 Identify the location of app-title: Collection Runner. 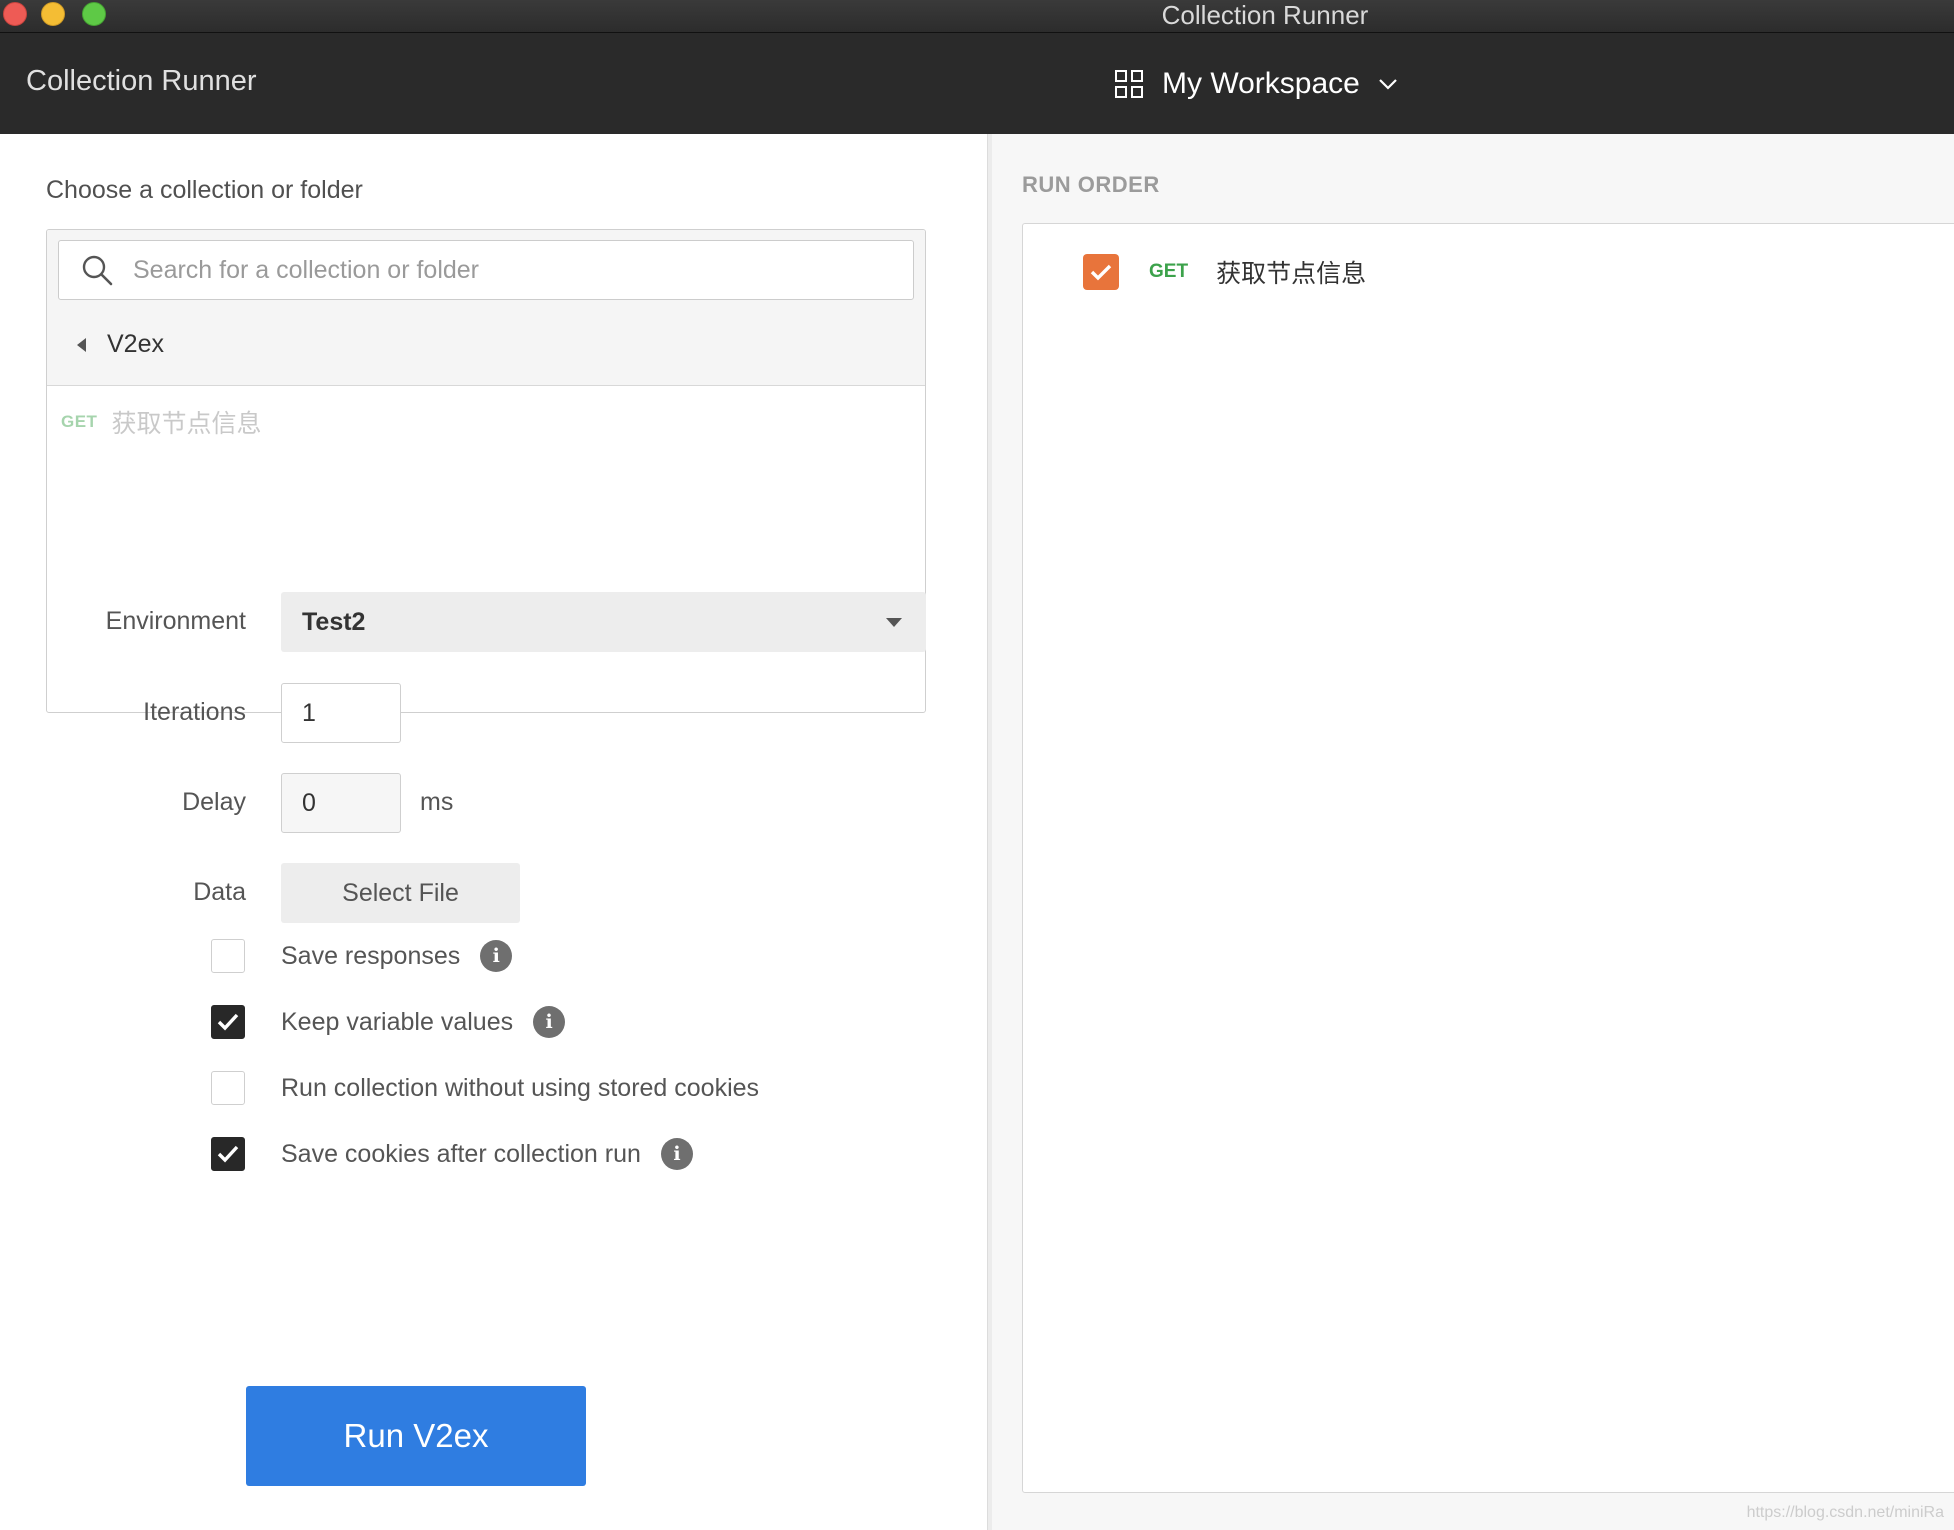
(141, 81).